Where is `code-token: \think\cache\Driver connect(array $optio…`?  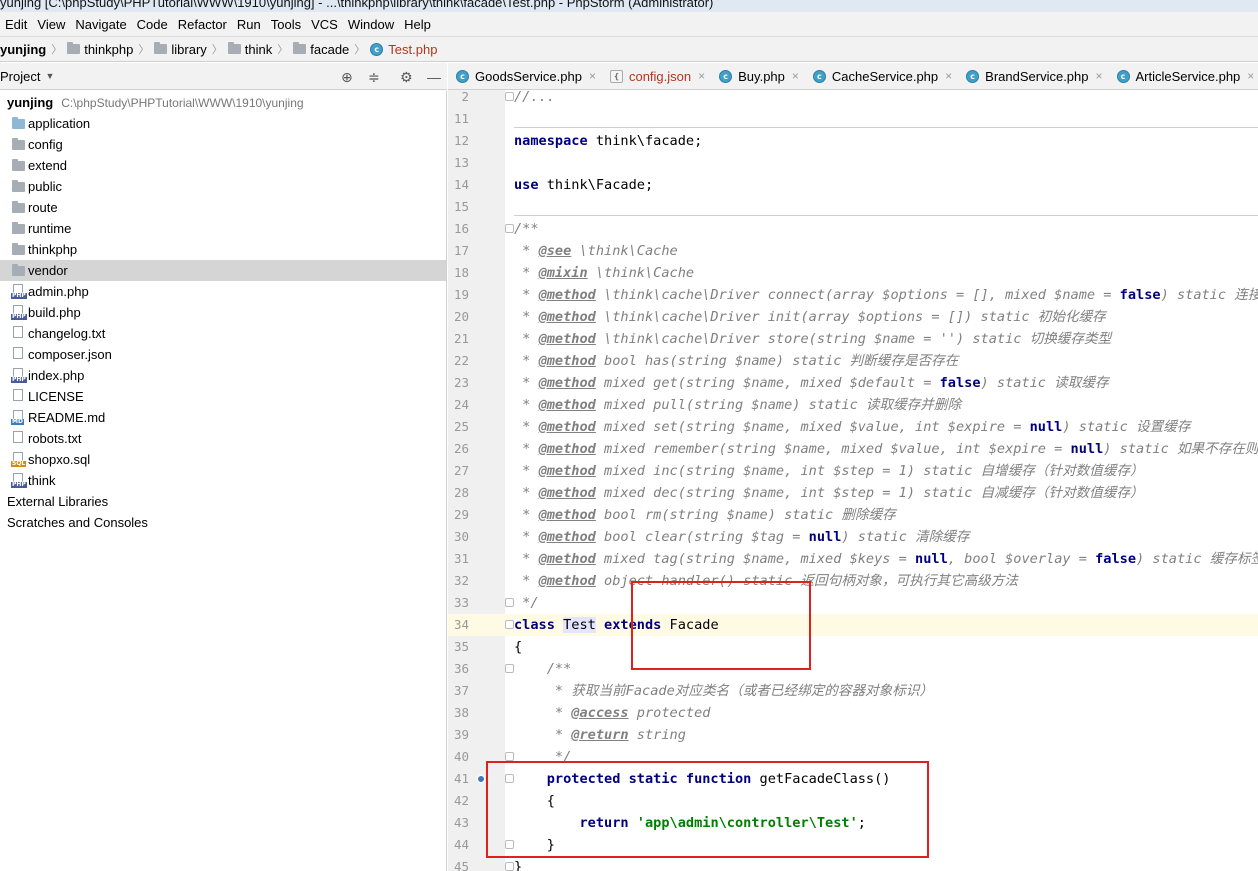
code-token: \think\cache\Driver connect(array $optio… is located at coordinates (857, 295).